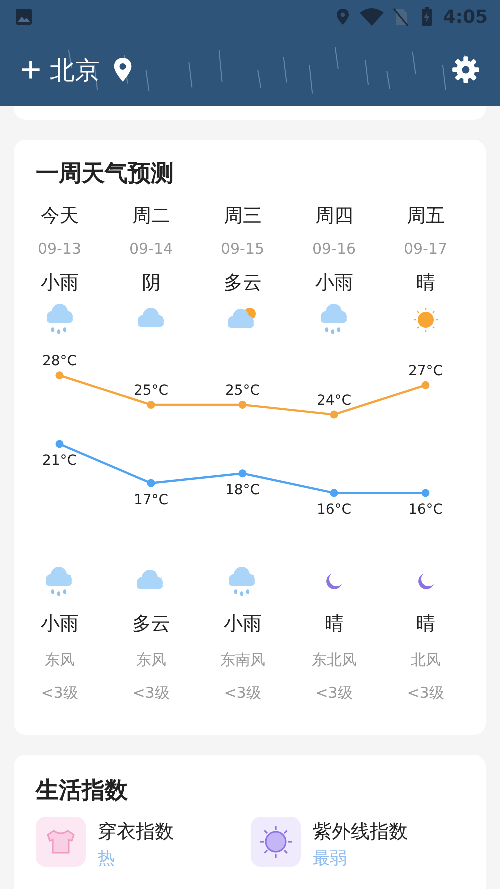 This screenshot has width=500, height=889. Describe the element at coordinates (59, 216) in the screenshot. I see `day-label: 今天` at that location.